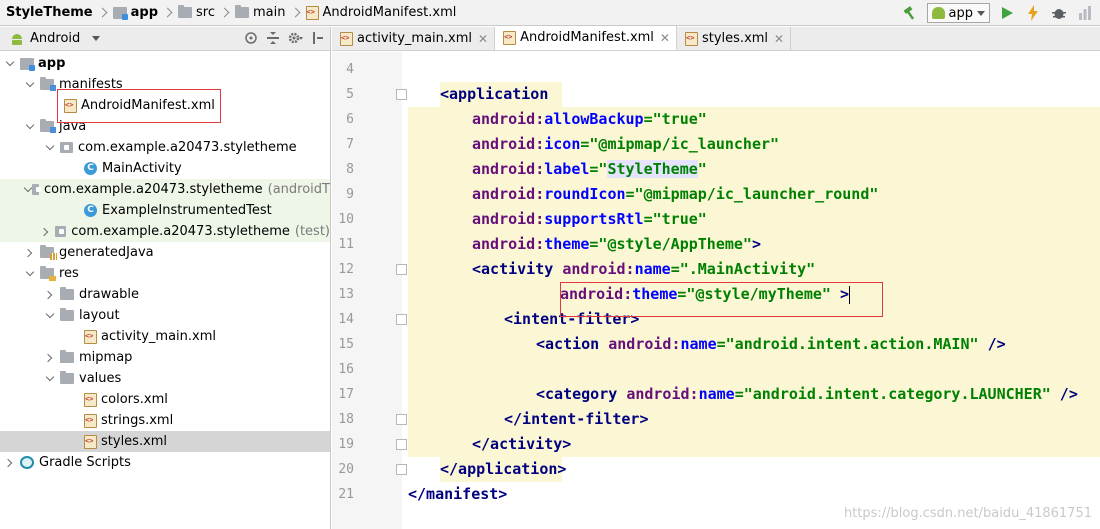 Image resolution: width=1100 pixels, height=529 pixels. I want to click on code-line: </intent-filter>, so click(754, 419).